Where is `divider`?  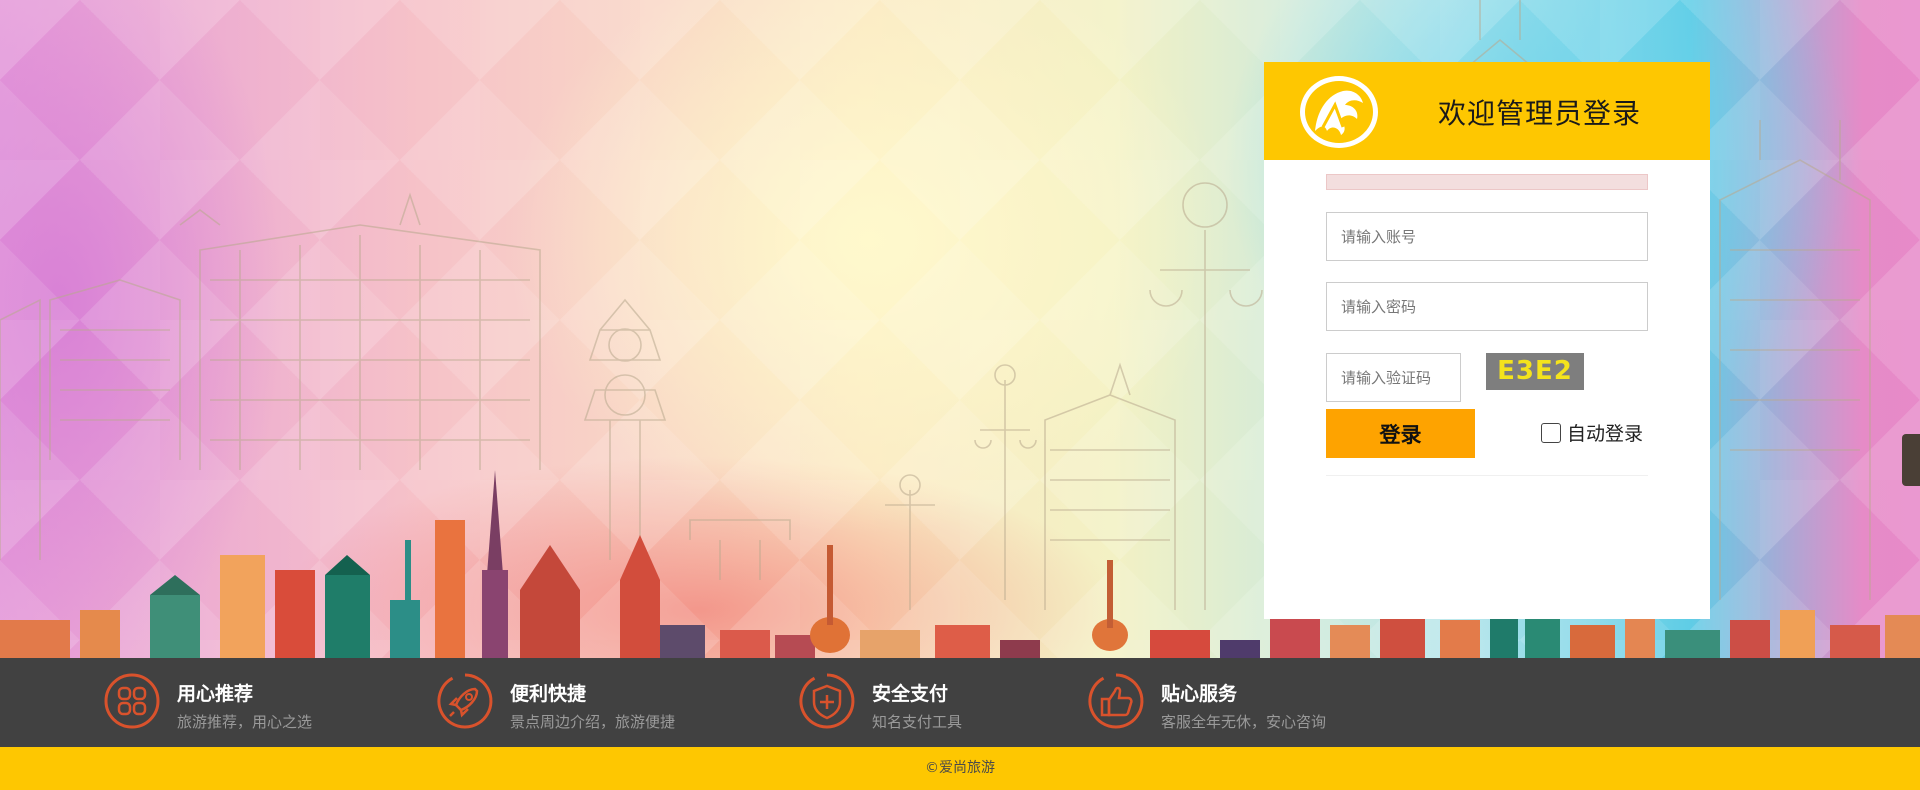 divider is located at coordinates (1487, 475).